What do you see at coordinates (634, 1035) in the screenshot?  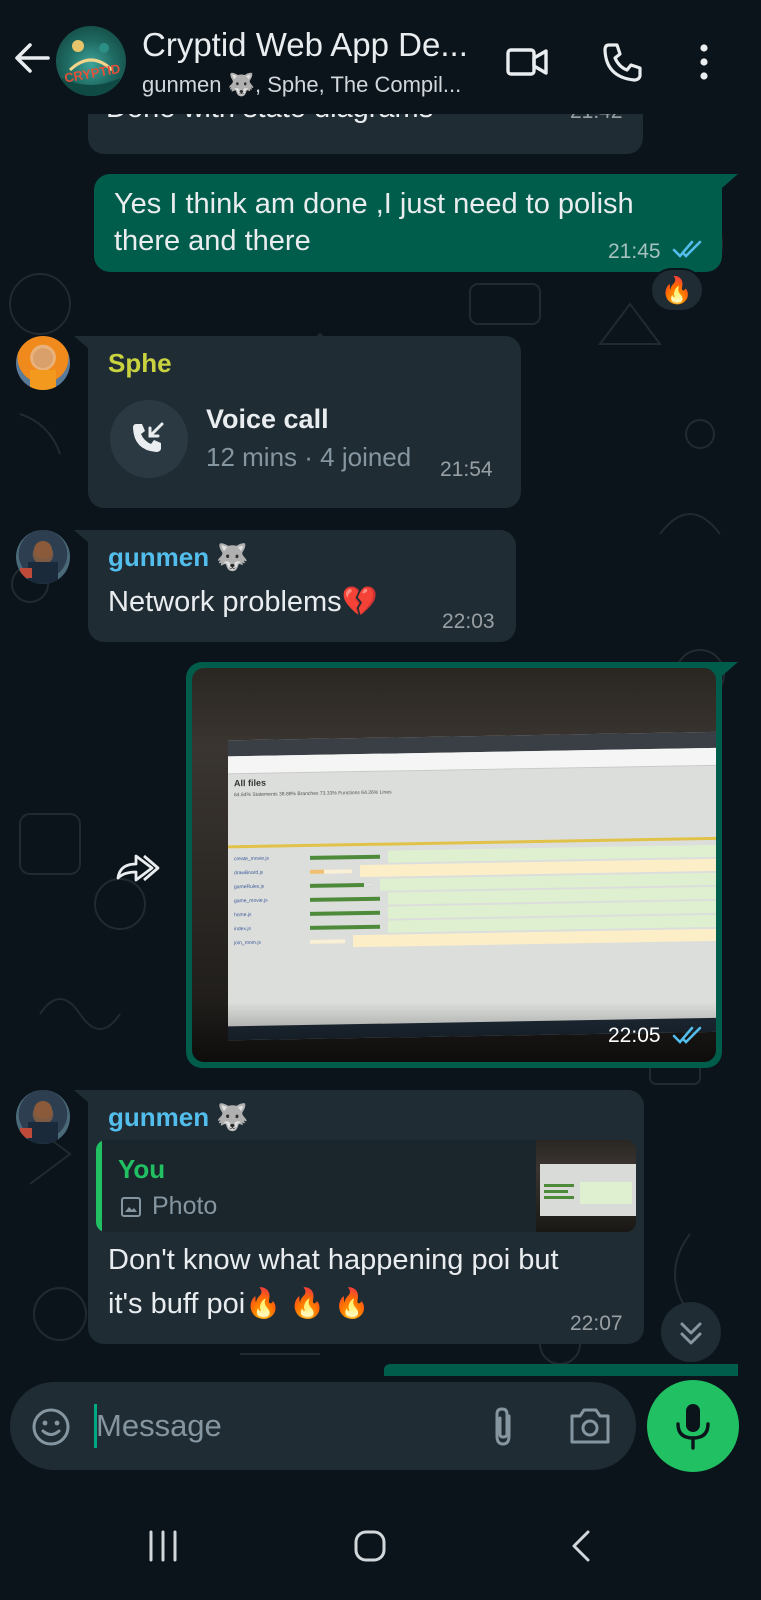 I see `message-time: 22:05` at bounding box center [634, 1035].